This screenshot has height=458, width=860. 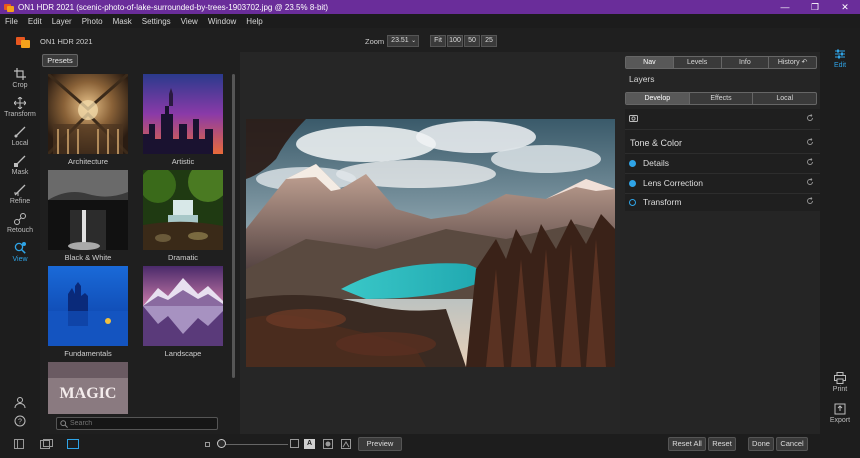 I want to click on preset-black-white: Black & White, so click(x=88, y=216).